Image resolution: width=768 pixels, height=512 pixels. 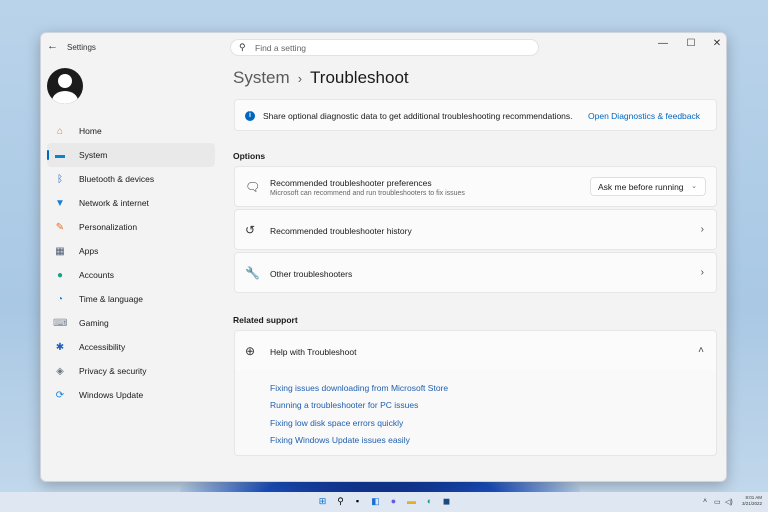 I want to click on other-troubleshooters-row: 🔧 Other troubleshooters ›, so click(x=475, y=272).